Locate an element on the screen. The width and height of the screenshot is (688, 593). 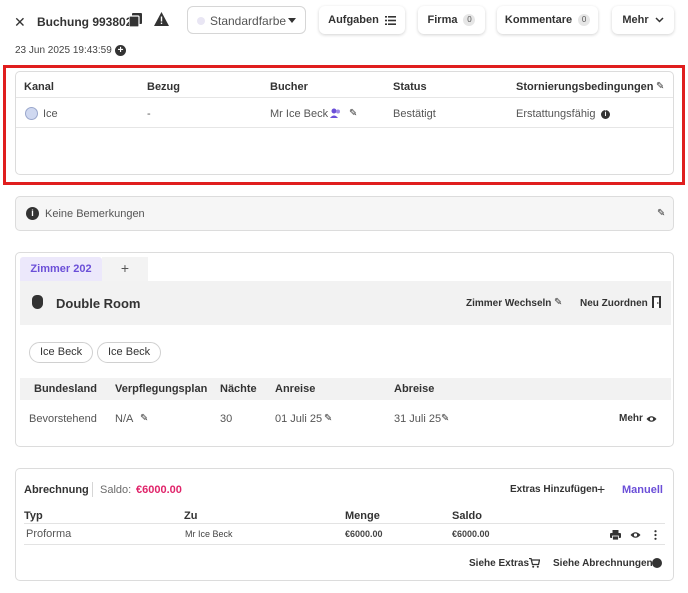
column-header-nights: Nächte is located at coordinates (238, 389).